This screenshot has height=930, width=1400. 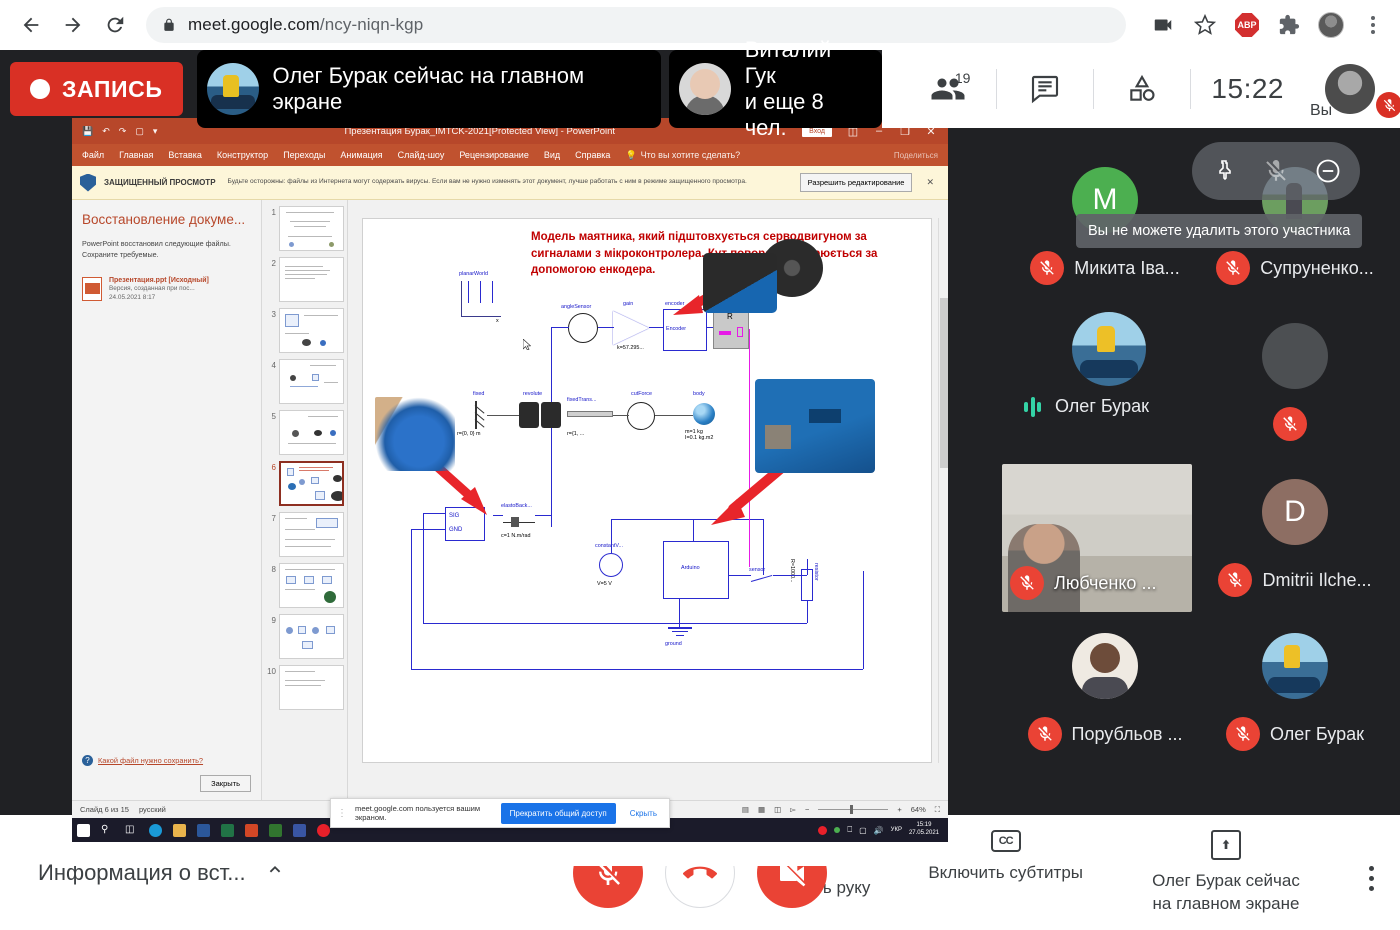 What do you see at coordinates (115, 25) in the screenshot?
I see `reload-icon` at bounding box center [115, 25].